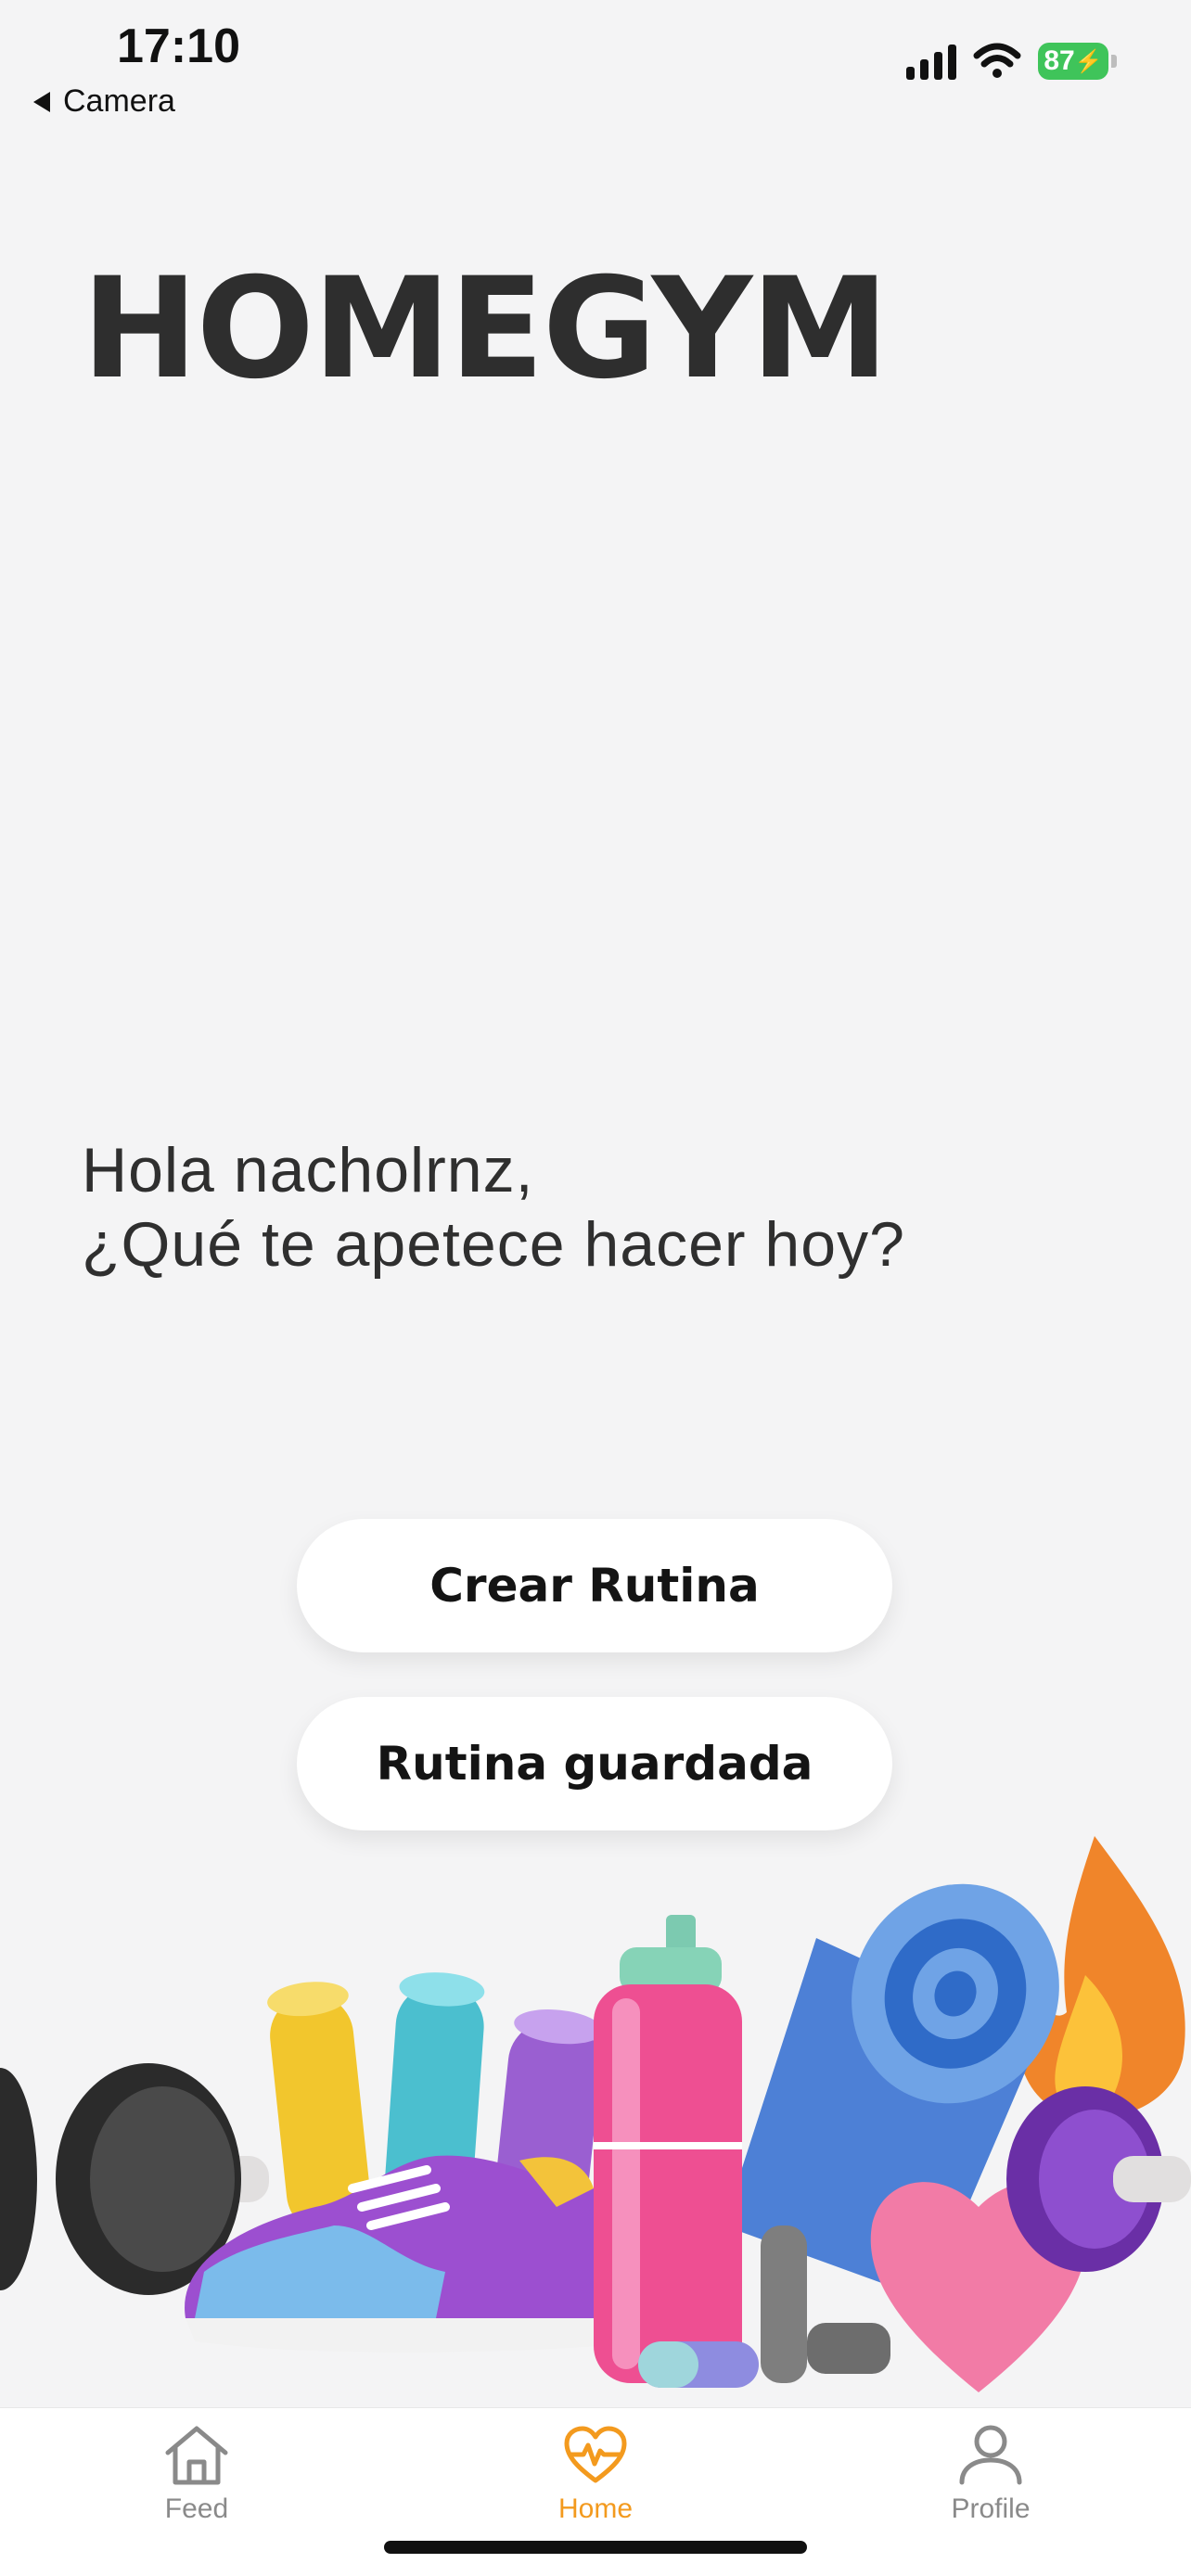 The height and width of the screenshot is (2576, 1191). Describe the element at coordinates (196, 2455) in the screenshot. I see `house-icon` at that location.